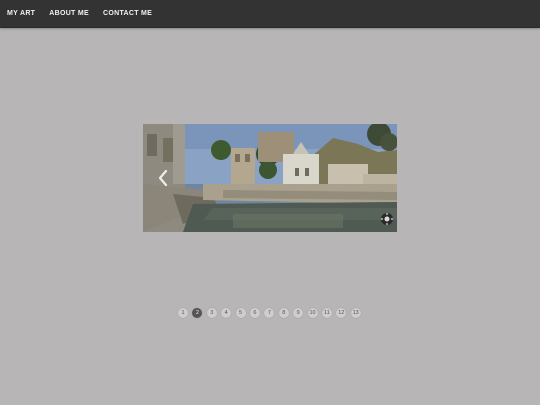 The width and height of the screenshot is (540, 405). I want to click on page-dot: 13, so click(355, 313).